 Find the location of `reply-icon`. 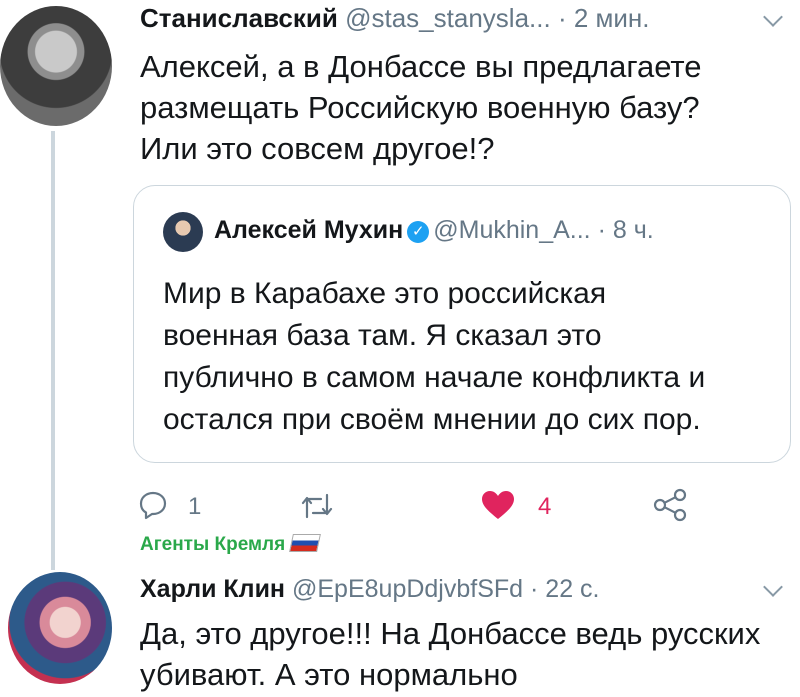

reply-icon is located at coordinates (153, 505).